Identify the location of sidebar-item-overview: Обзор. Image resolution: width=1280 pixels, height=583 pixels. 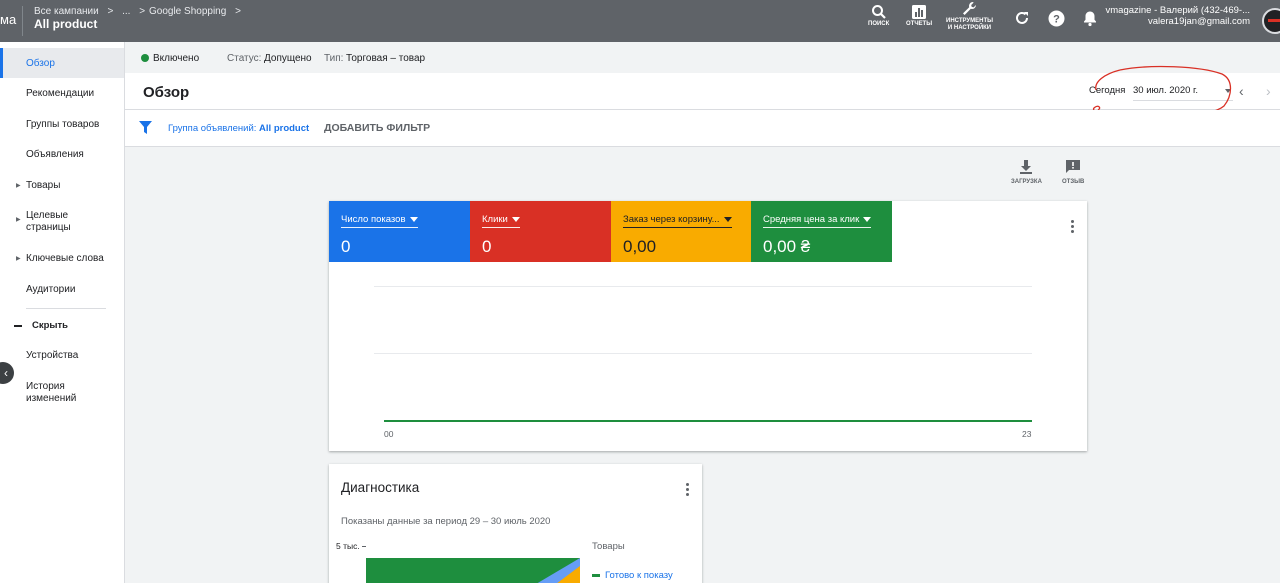
(62, 63).